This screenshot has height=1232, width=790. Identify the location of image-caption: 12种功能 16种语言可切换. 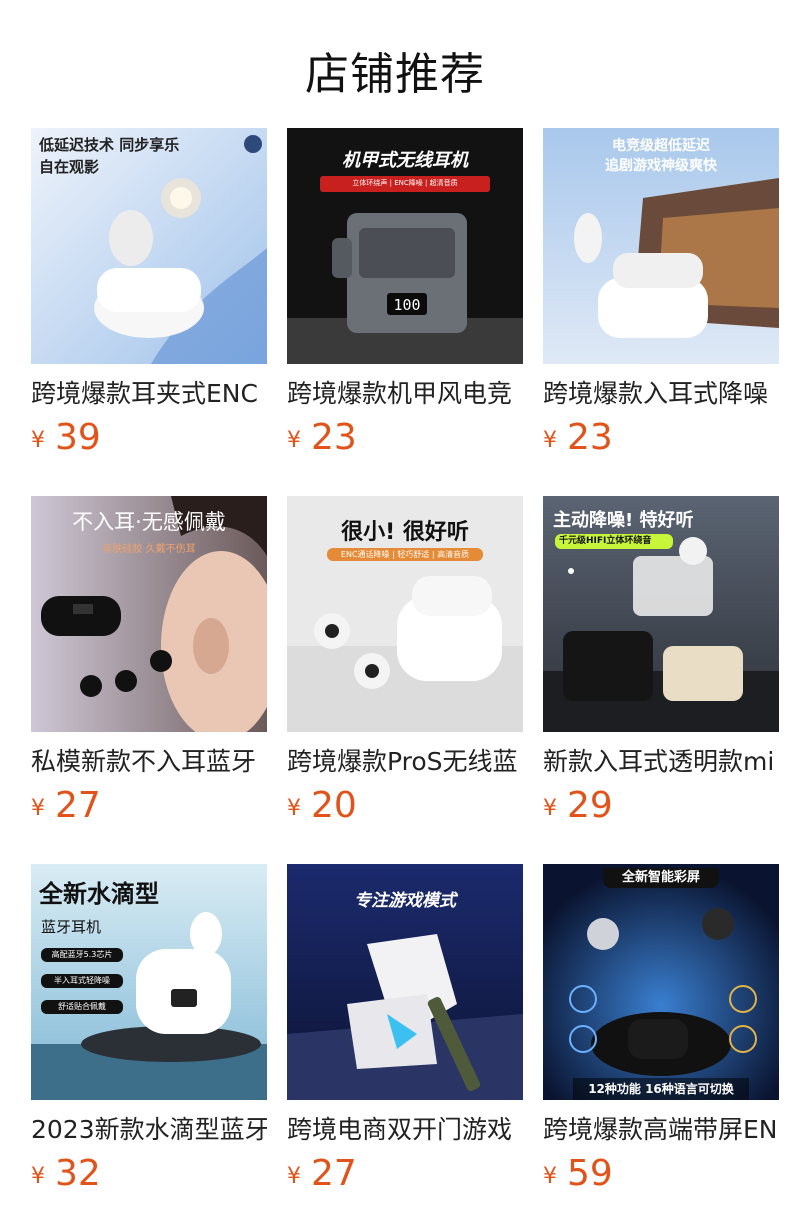
(661, 1089).